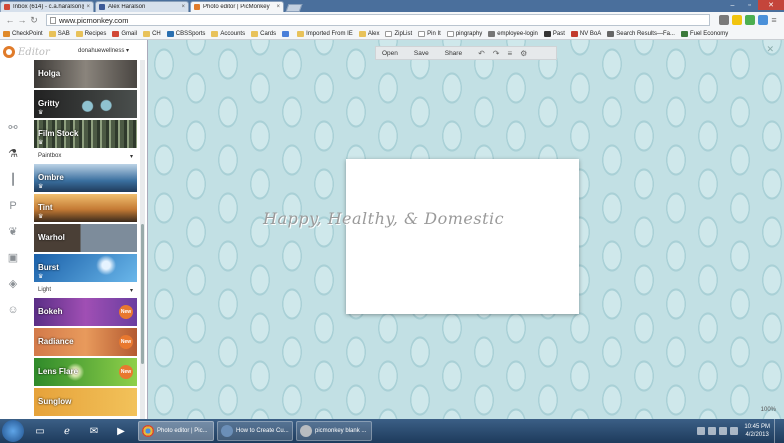  Describe the element at coordinates (429, 33) in the screenshot. I see `bookmark-item: Pin It` at that location.